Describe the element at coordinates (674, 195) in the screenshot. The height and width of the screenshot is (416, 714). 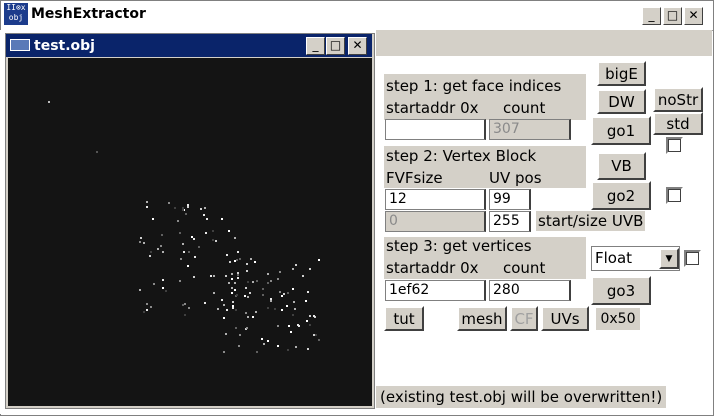
I see `step2-checkbox` at that location.